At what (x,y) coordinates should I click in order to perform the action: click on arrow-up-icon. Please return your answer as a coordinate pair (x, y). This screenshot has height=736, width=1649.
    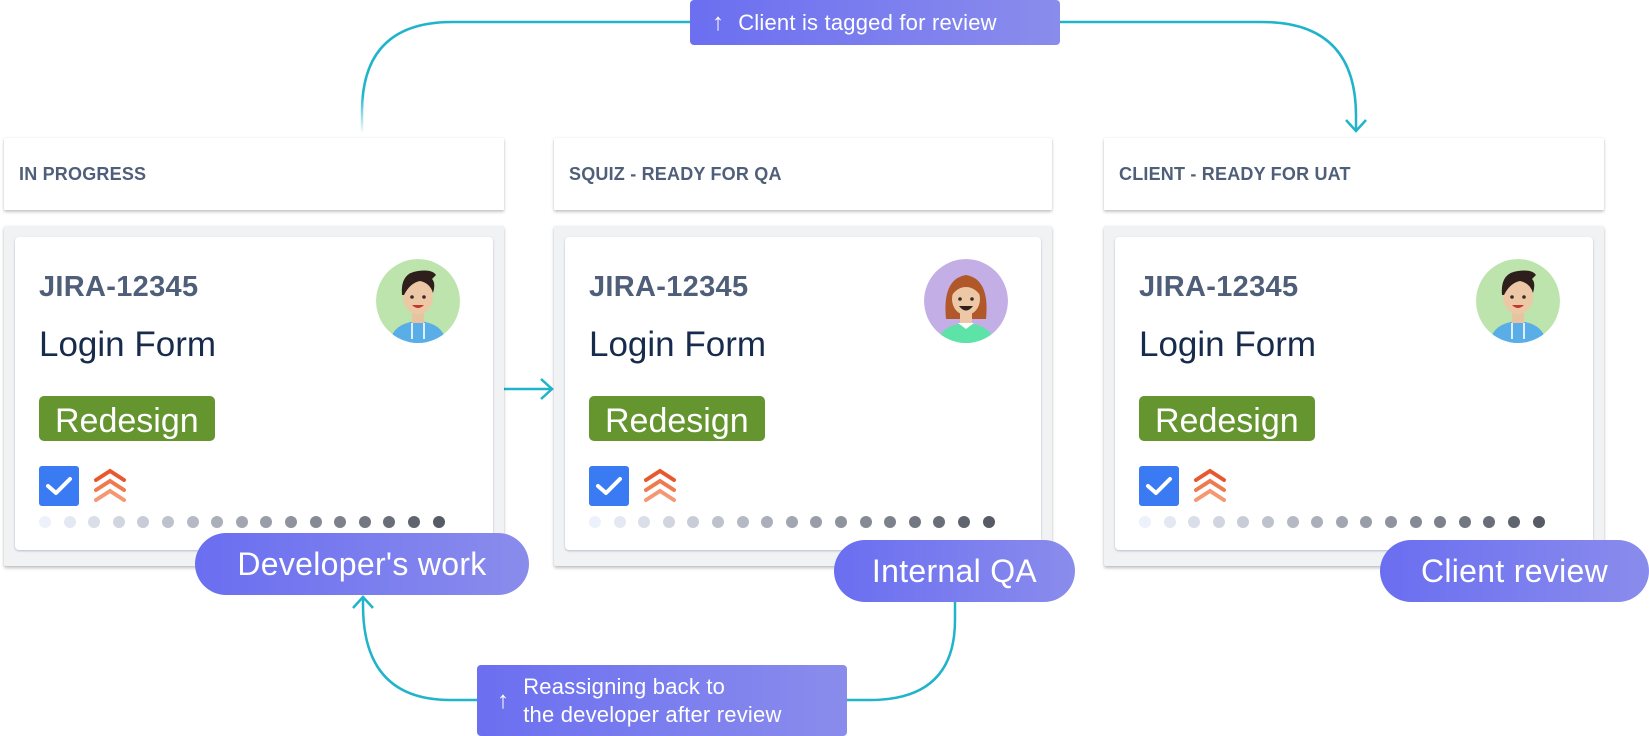
    Looking at the image, I should click on (363, 602).